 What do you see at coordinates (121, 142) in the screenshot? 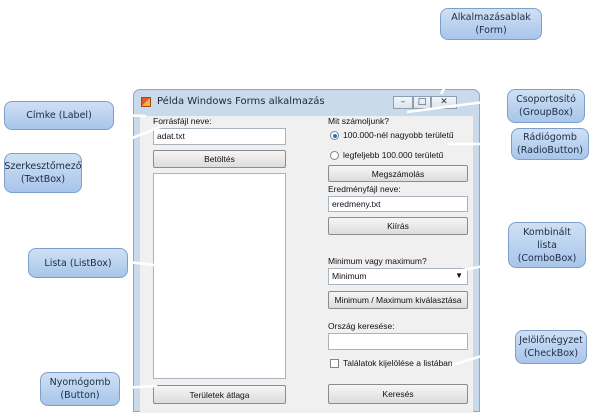
I see `pointer-textbox` at bounding box center [121, 142].